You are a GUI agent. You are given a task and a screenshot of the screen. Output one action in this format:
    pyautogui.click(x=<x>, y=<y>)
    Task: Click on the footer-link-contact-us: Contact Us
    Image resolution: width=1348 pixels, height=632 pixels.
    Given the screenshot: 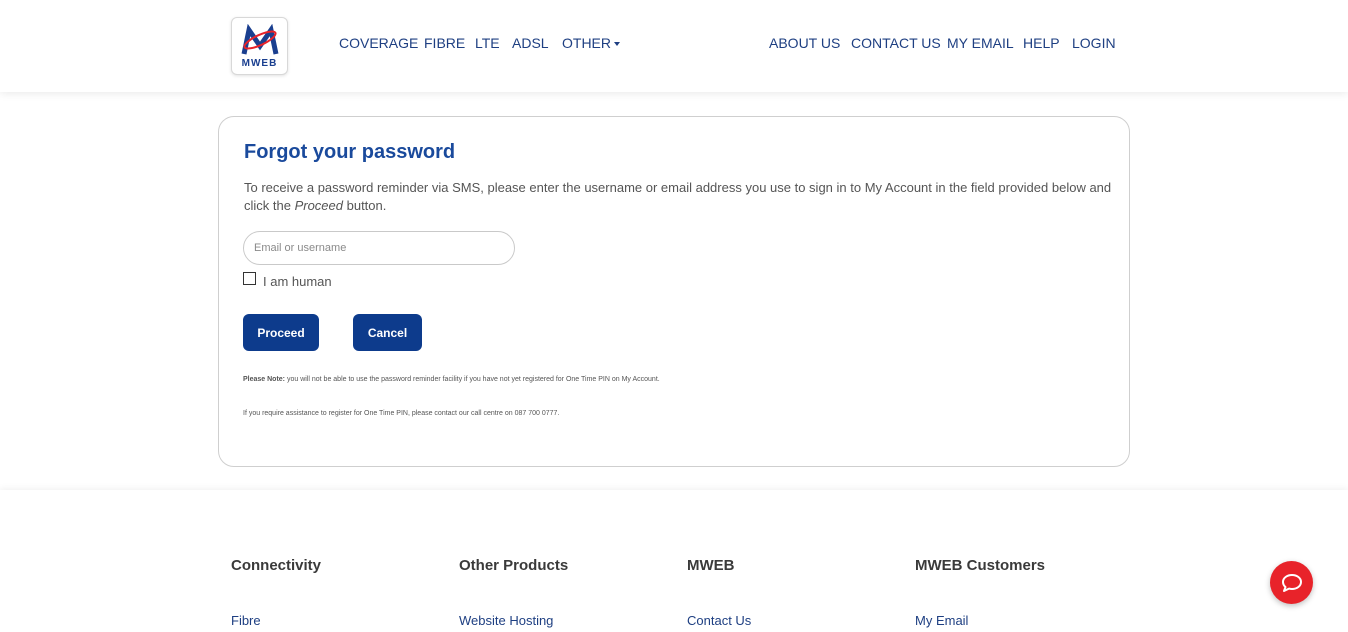 What is the action you would take?
    pyautogui.click(x=719, y=620)
    